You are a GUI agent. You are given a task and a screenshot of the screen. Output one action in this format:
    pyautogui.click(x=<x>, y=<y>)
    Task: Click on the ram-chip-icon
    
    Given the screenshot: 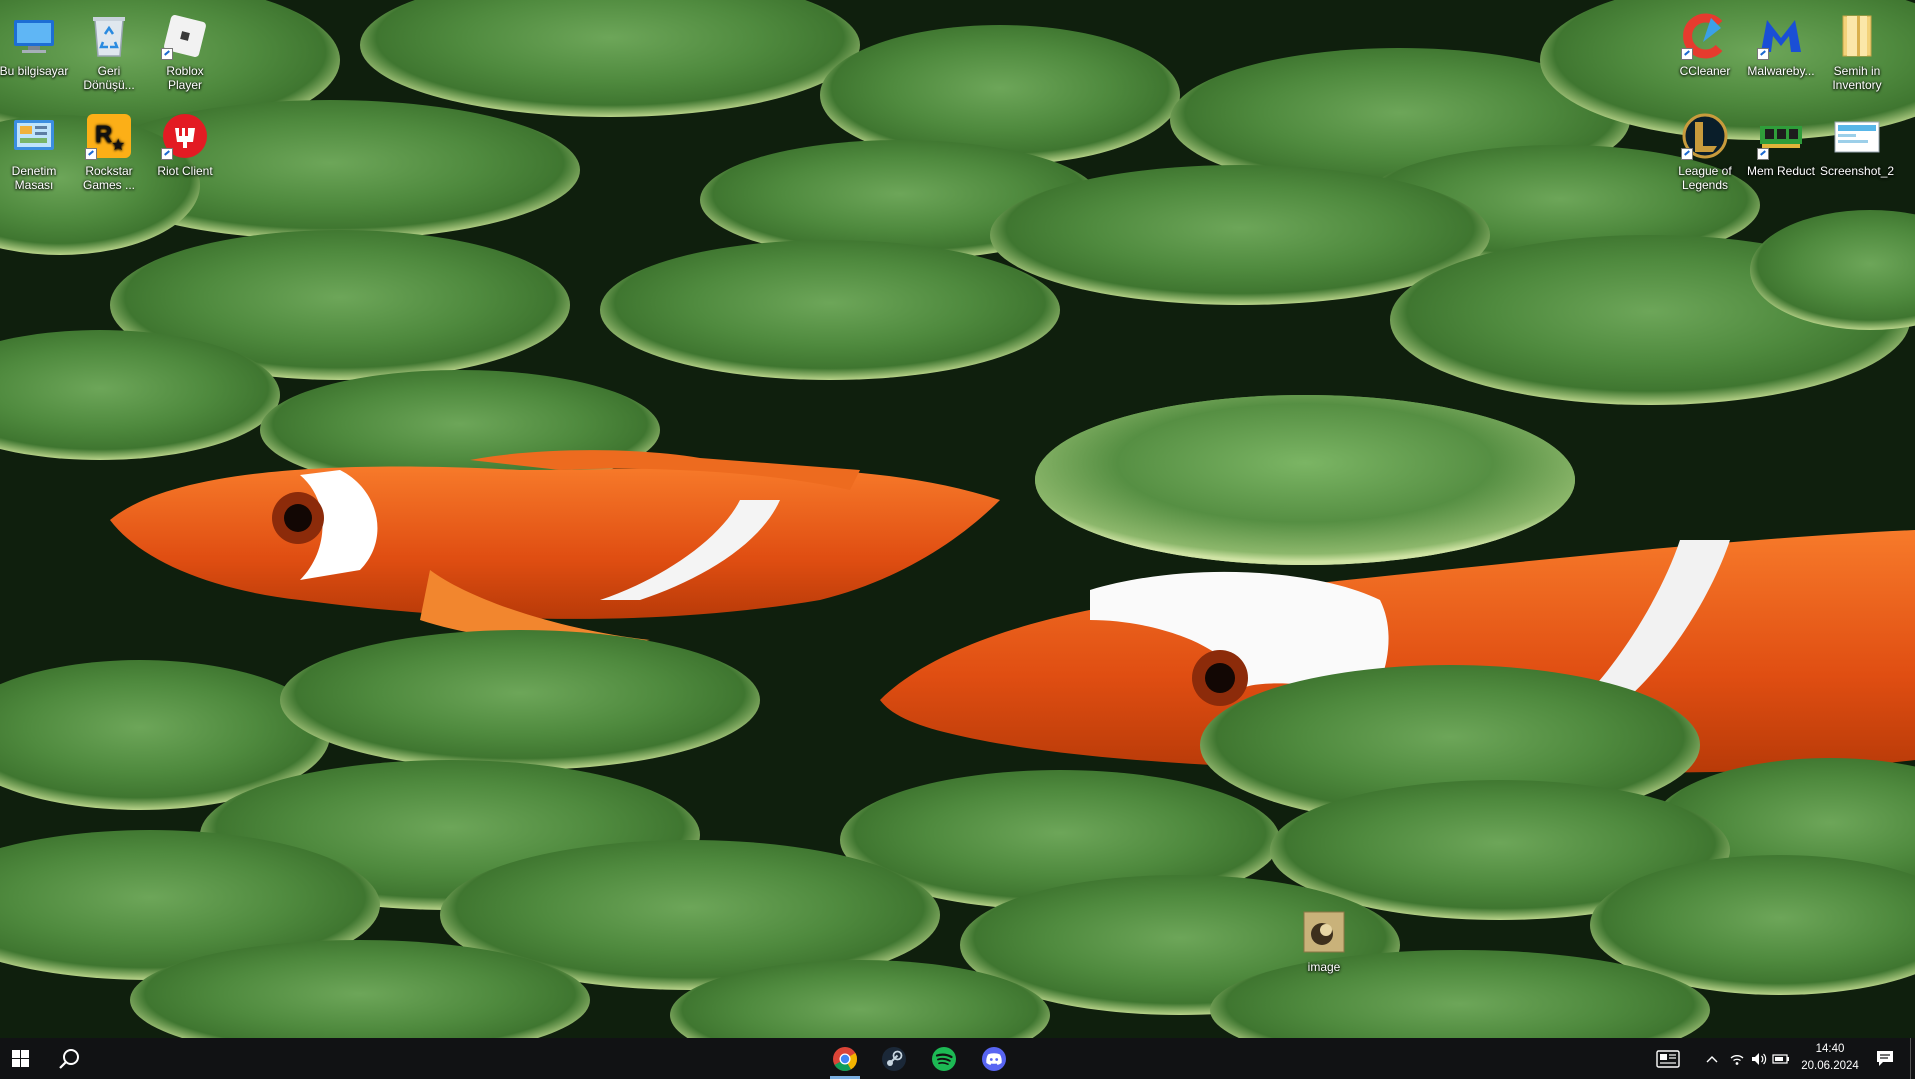 What is the action you would take?
    pyautogui.click(x=1781, y=136)
    